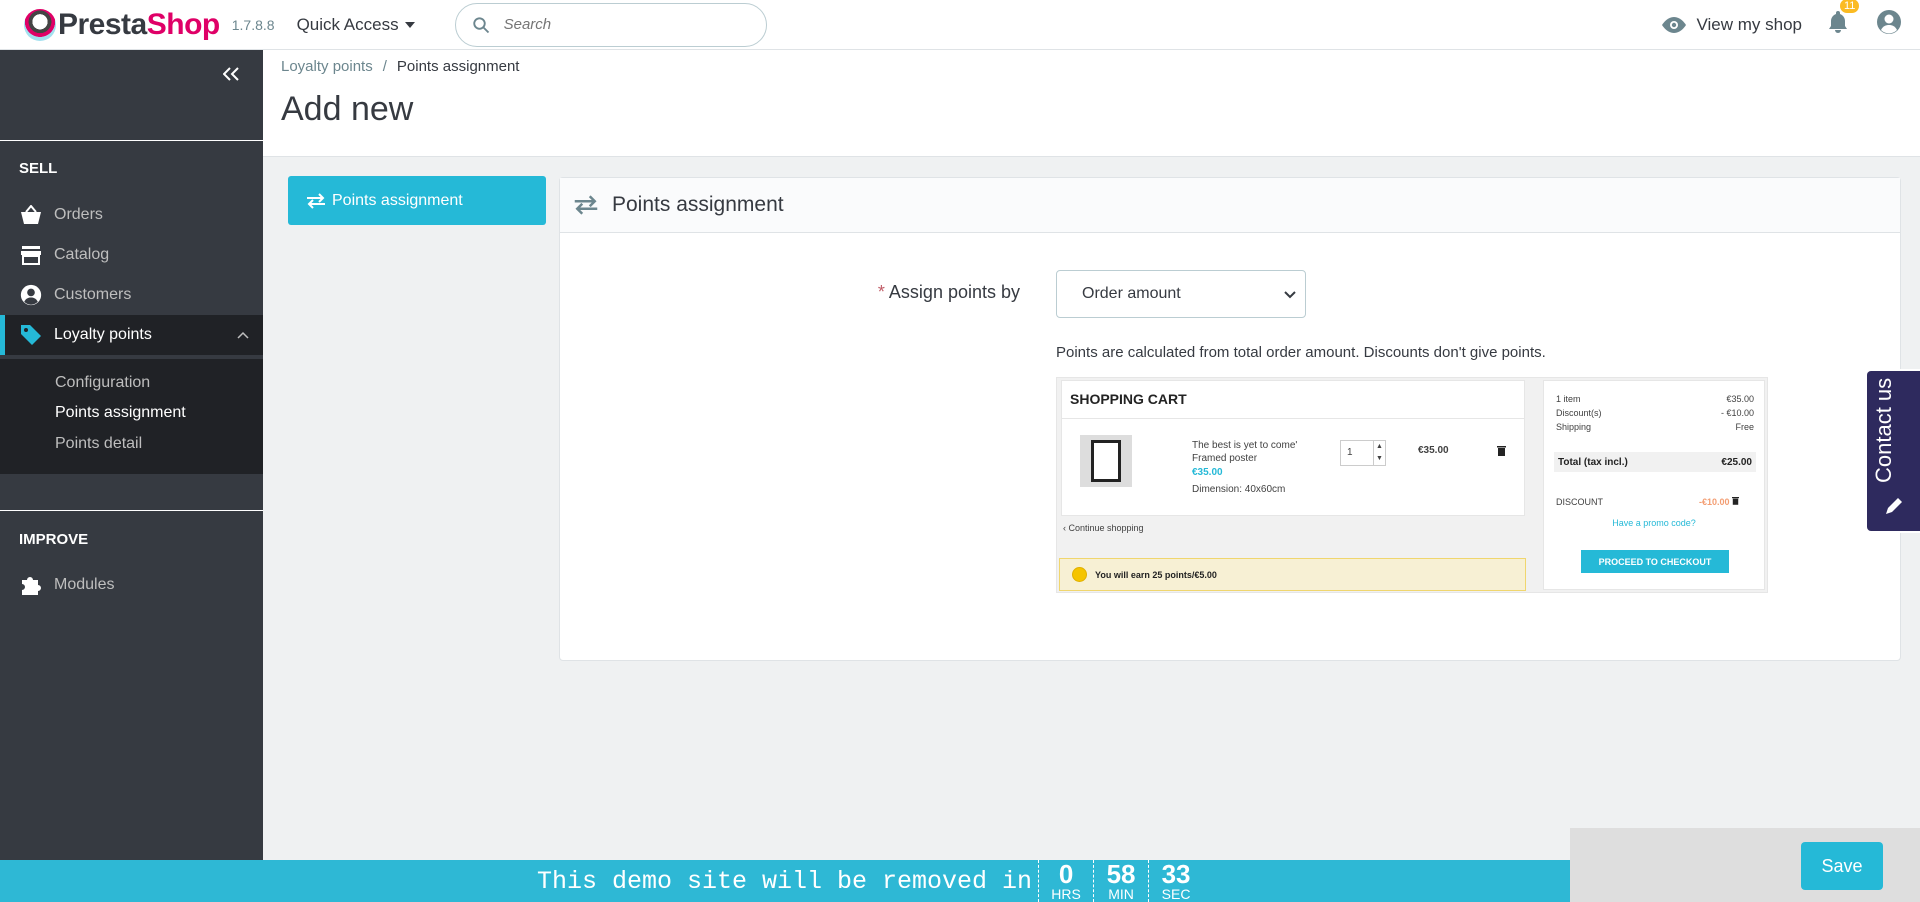 The width and height of the screenshot is (1920, 902). What do you see at coordinates (347, 109) in the screenshot?
I see `page-title: Add new` at bounding box center [347, 109].